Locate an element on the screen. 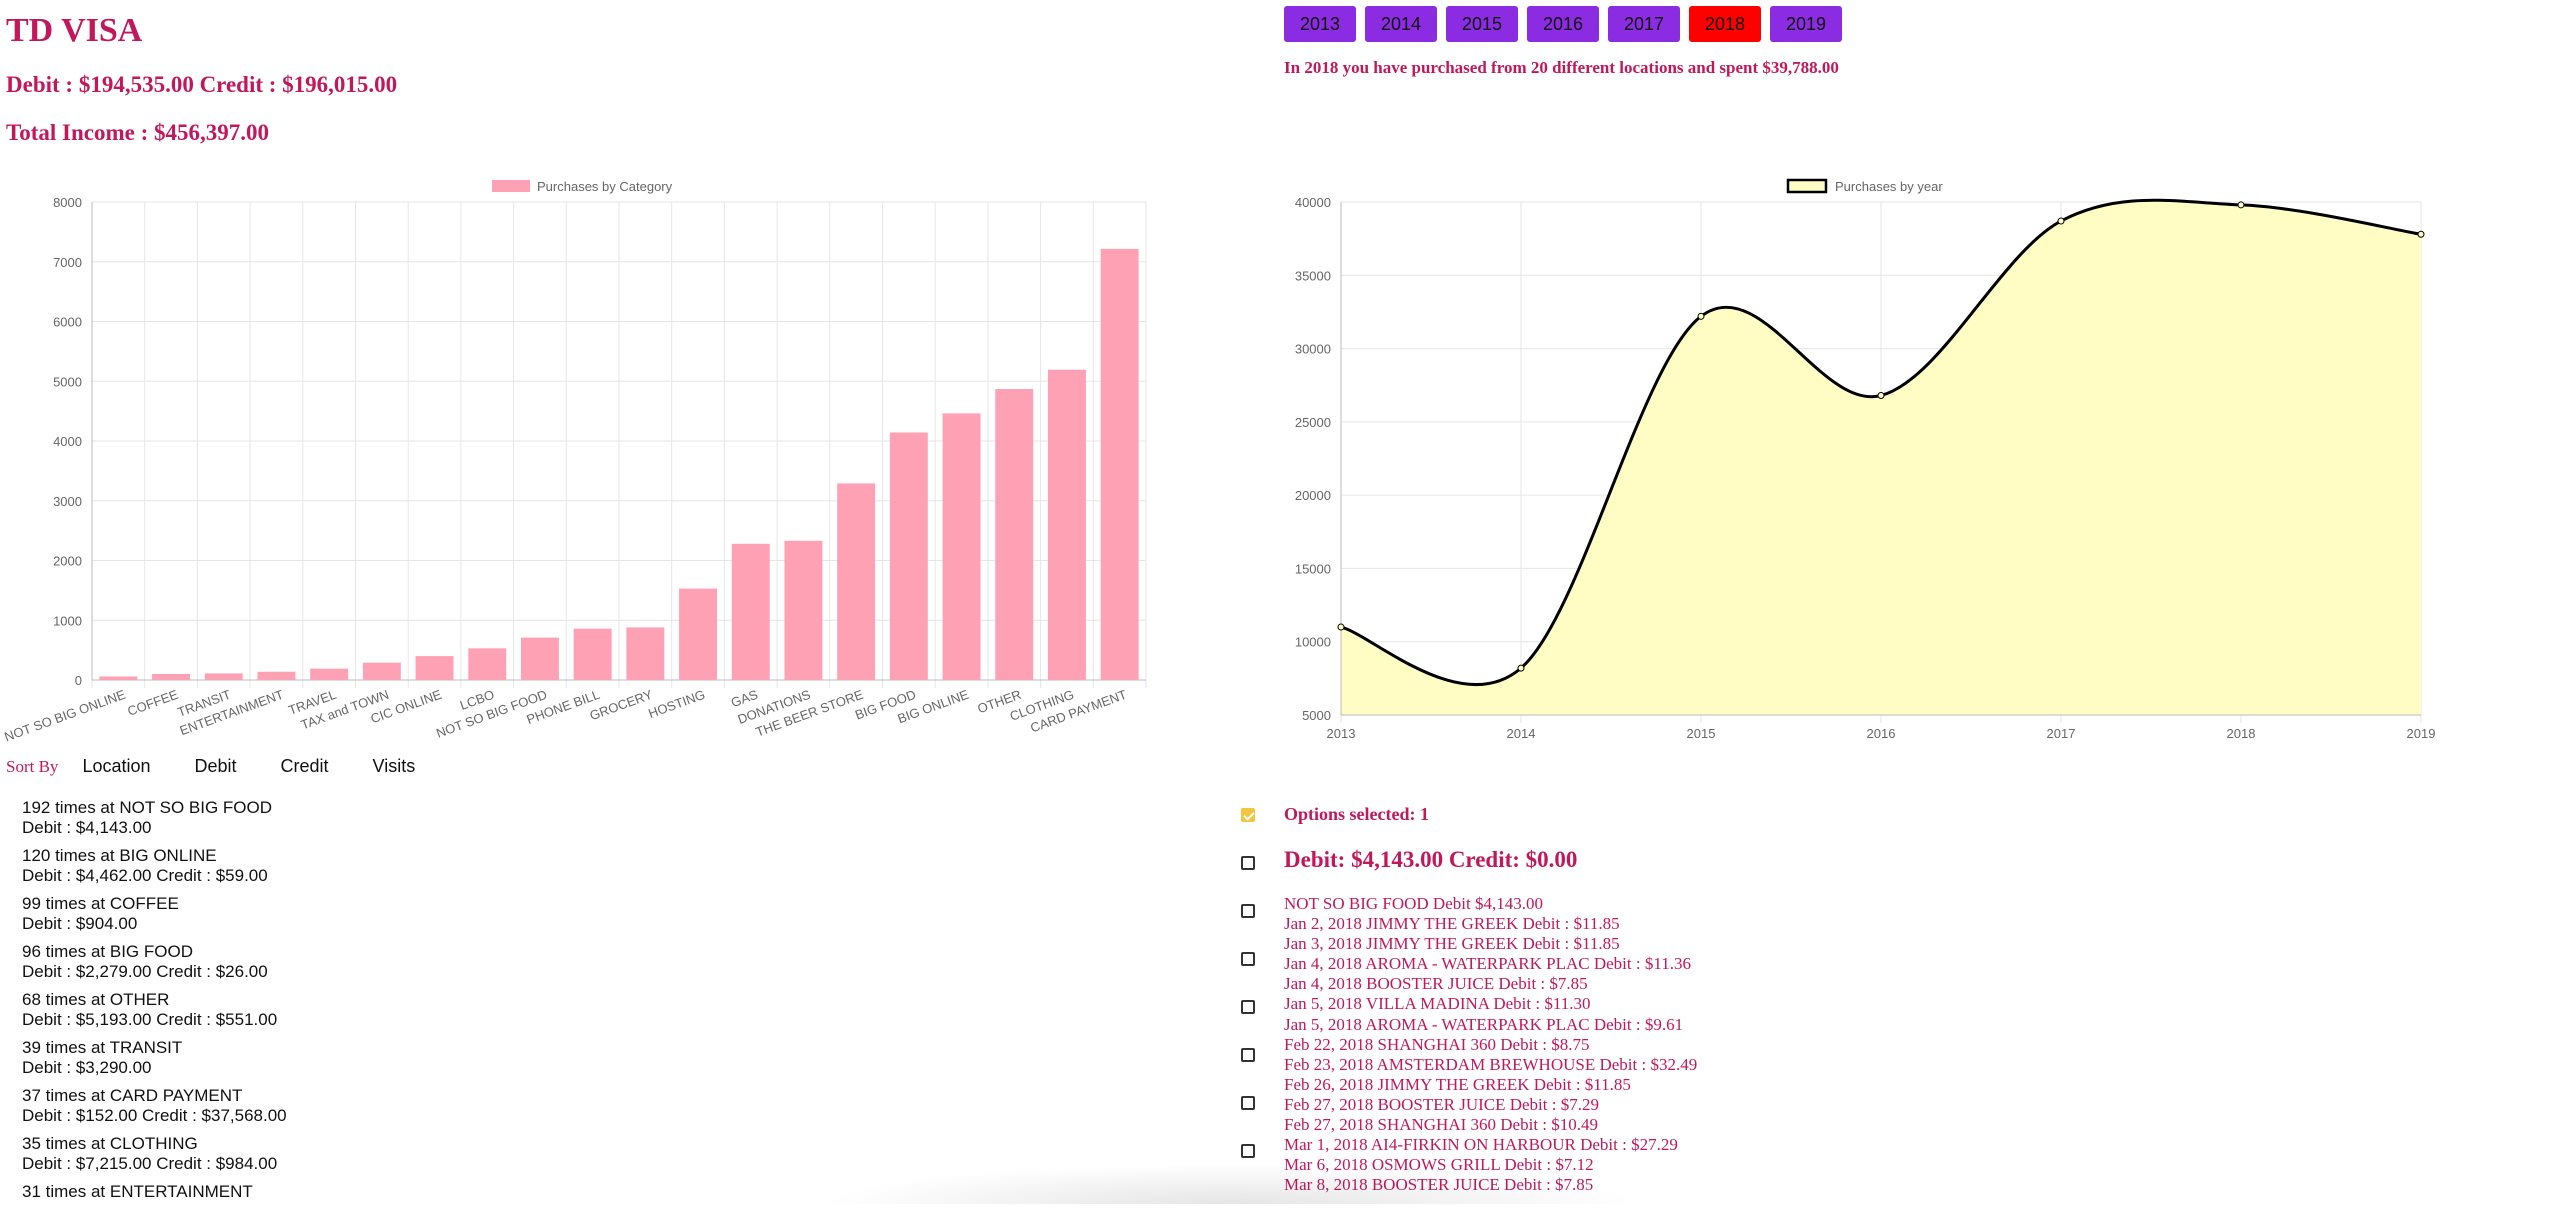  location-amounts: Debit : $4,462.00 Credit : $59.00 is located at coordinates (145, 875).